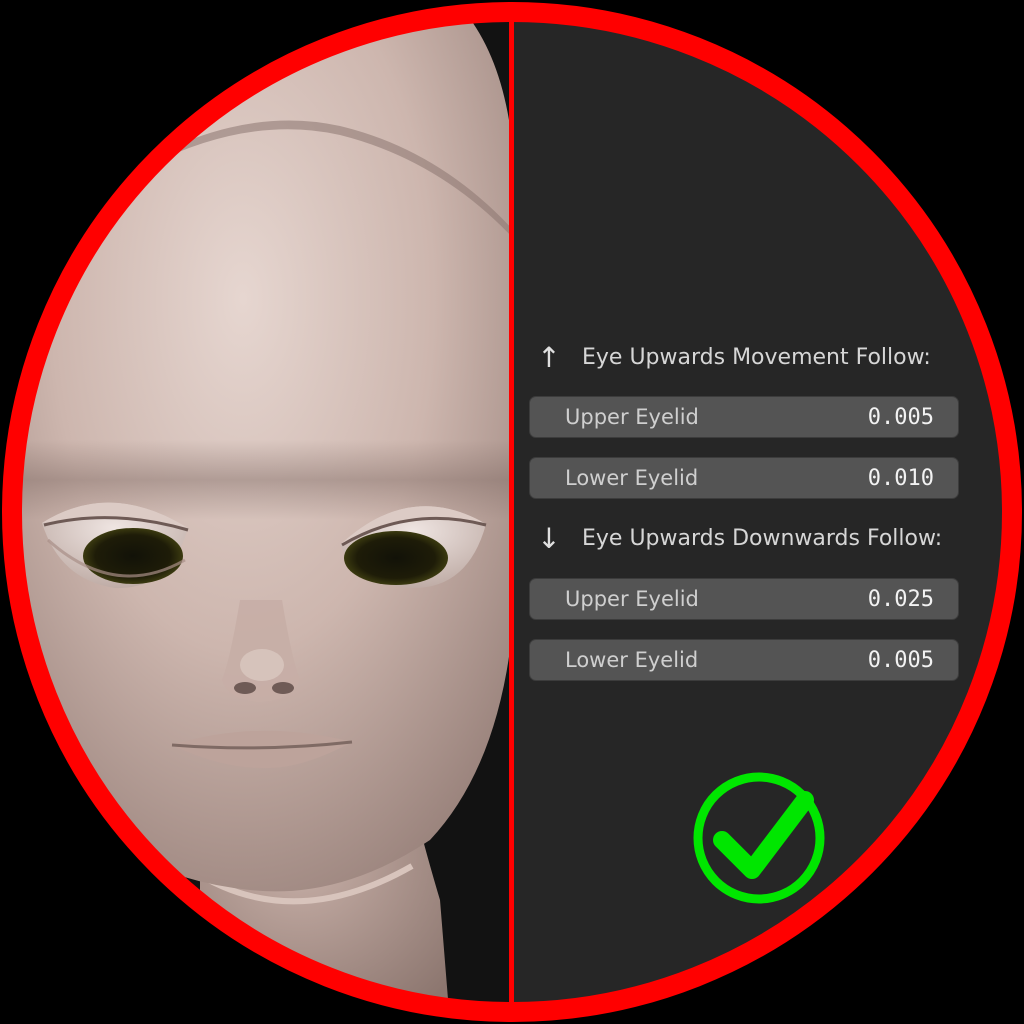 This screenshot has width=1024, height=1024. I want to click on divider-line, so click(511, 512).